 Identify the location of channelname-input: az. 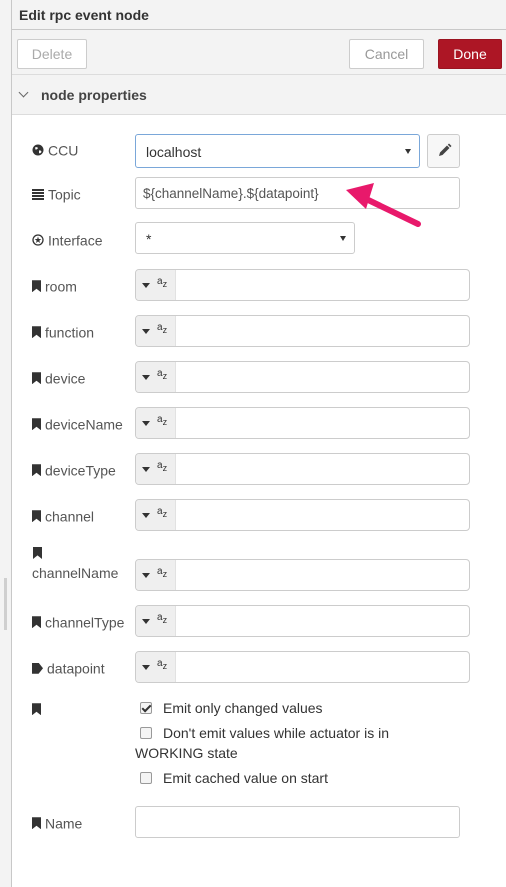
(302, 575).